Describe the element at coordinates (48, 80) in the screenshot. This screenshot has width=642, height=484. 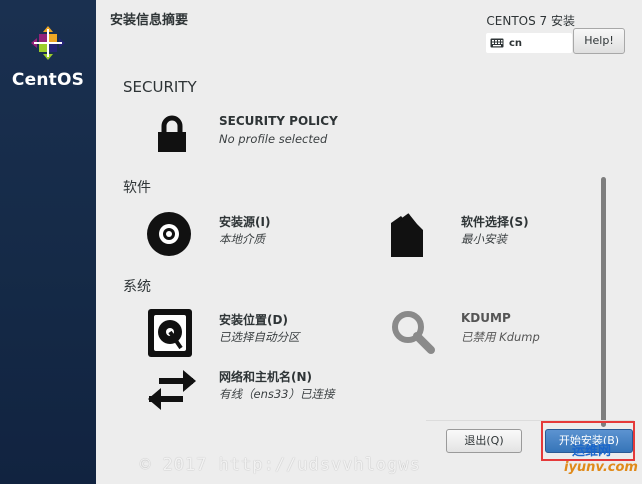
I see `brand-name: CentOS` at that location.